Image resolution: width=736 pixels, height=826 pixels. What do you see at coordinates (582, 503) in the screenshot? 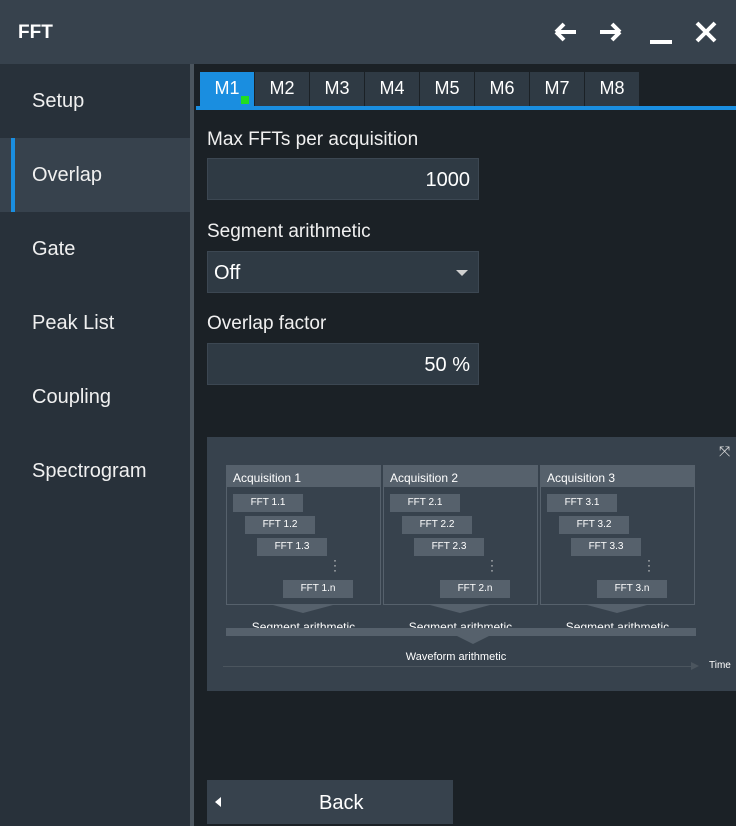
I see `fft-box: FFT 3.1` at bounding box center [582, 503].